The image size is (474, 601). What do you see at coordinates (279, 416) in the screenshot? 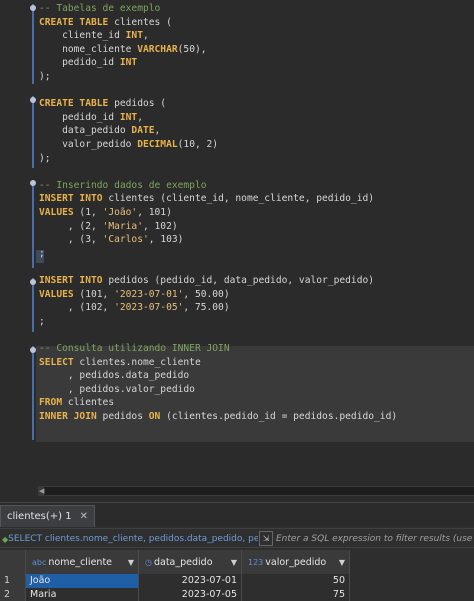
I see `code-token: (clientes.pedido_id = pedidos.pedido_id)` at bounding box center [279, 416].